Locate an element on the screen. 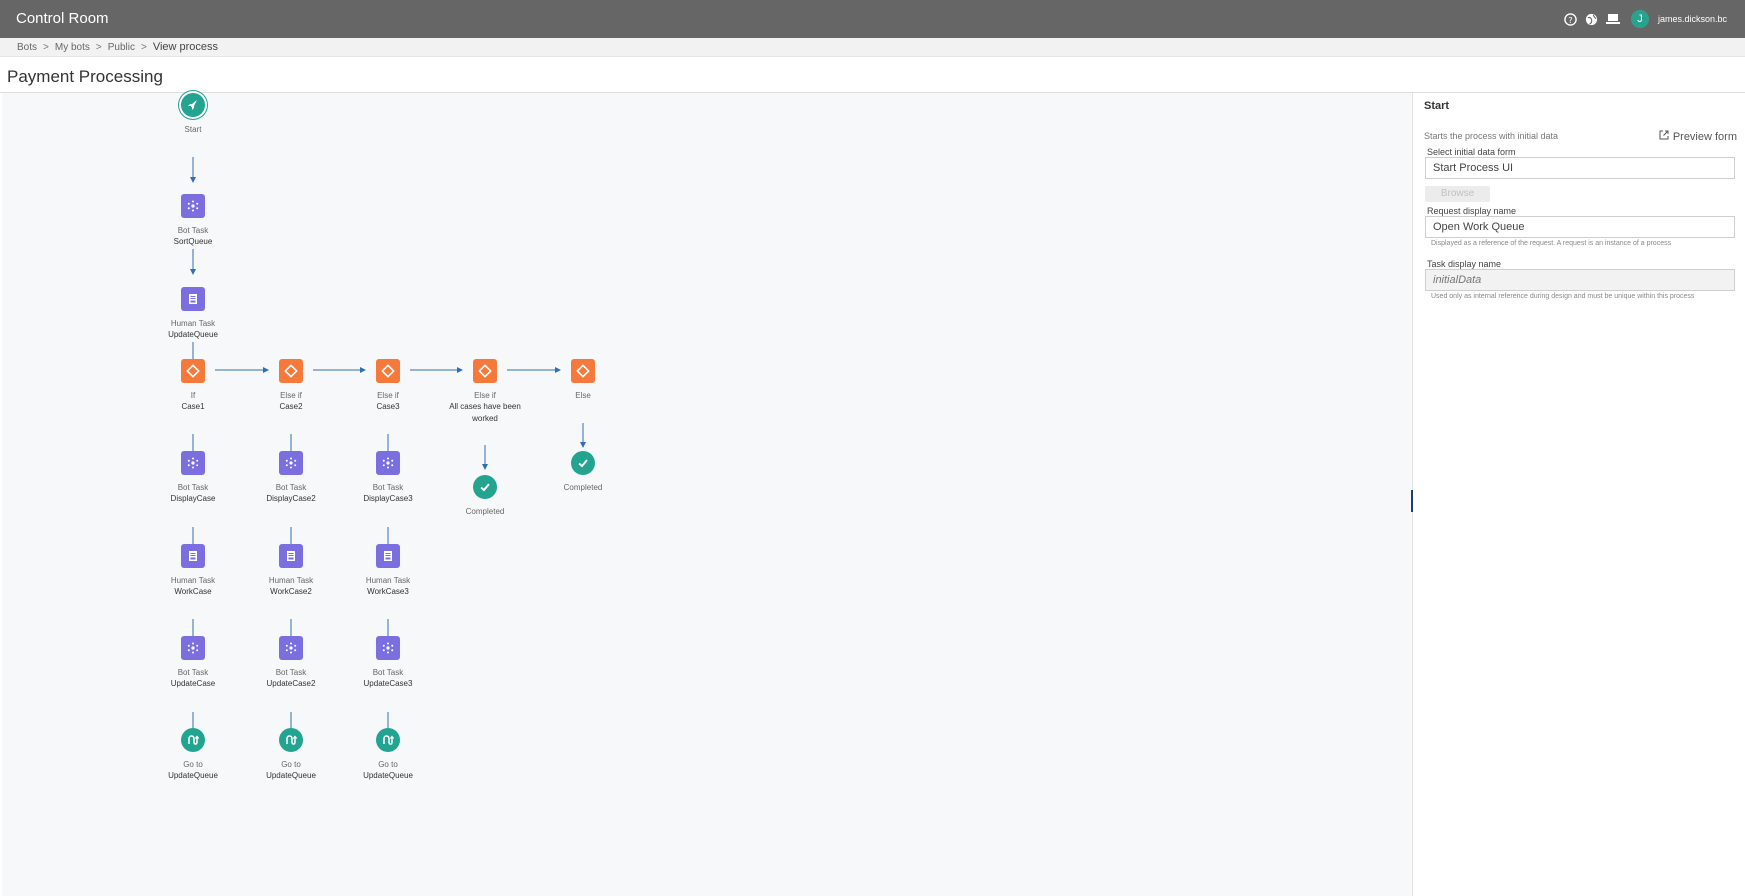 This screenshot has height=896, width=1745. node-type: Go to is located at coordinates (388, 764).